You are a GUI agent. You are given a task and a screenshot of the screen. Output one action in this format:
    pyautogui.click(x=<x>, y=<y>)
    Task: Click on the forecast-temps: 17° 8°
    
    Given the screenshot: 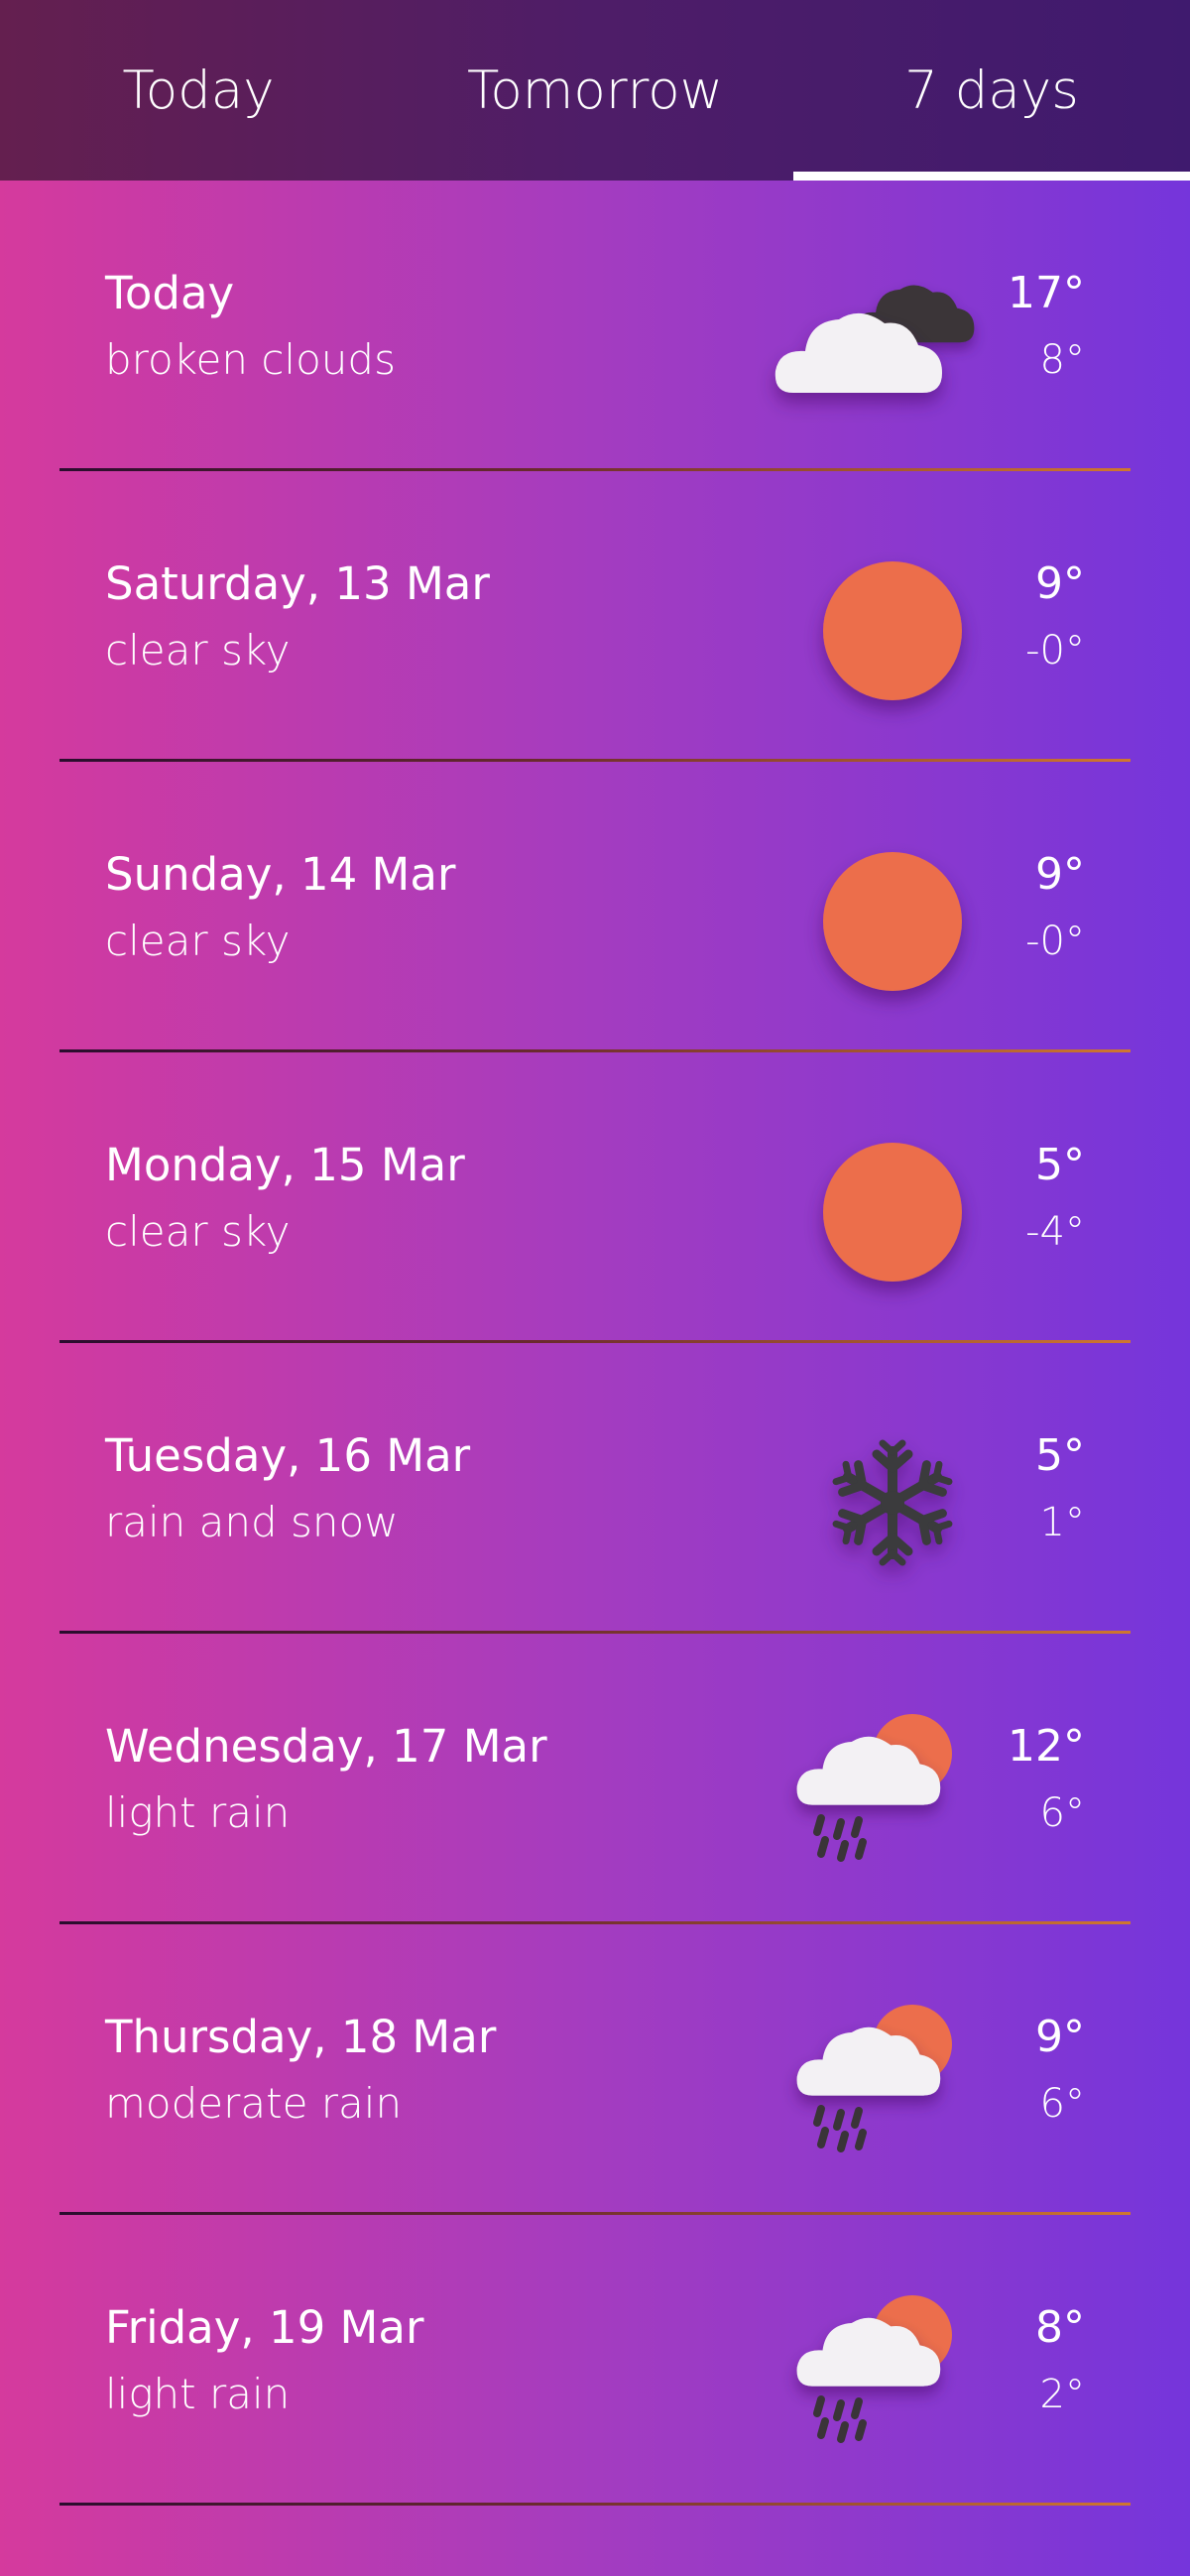 What is the action you would take?
    pyautogui.click(x=1046, y=326)
    